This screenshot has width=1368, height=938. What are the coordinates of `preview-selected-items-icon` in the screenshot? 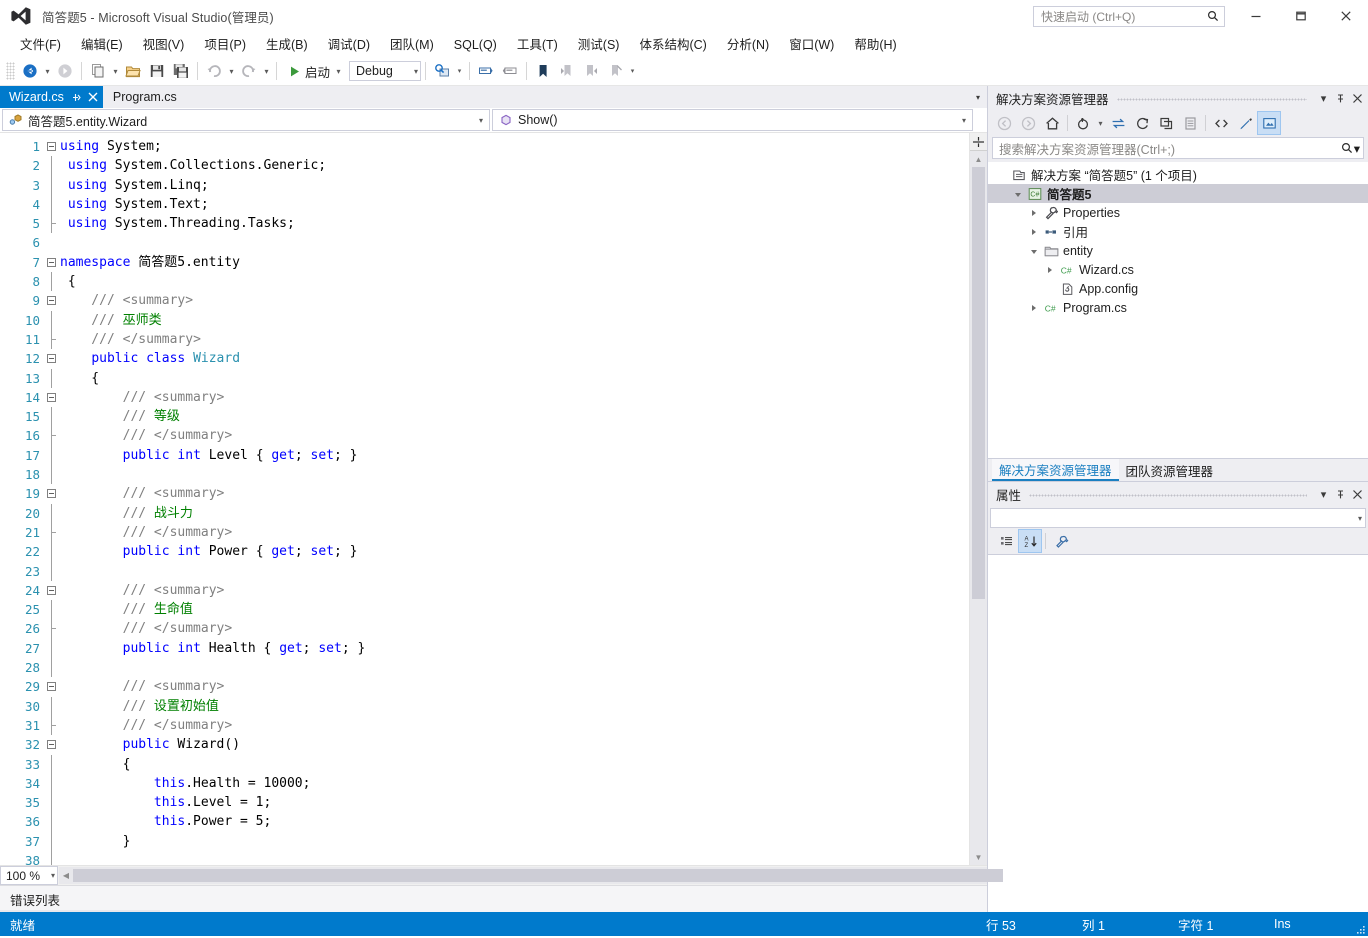 It's located at (1269, 123).